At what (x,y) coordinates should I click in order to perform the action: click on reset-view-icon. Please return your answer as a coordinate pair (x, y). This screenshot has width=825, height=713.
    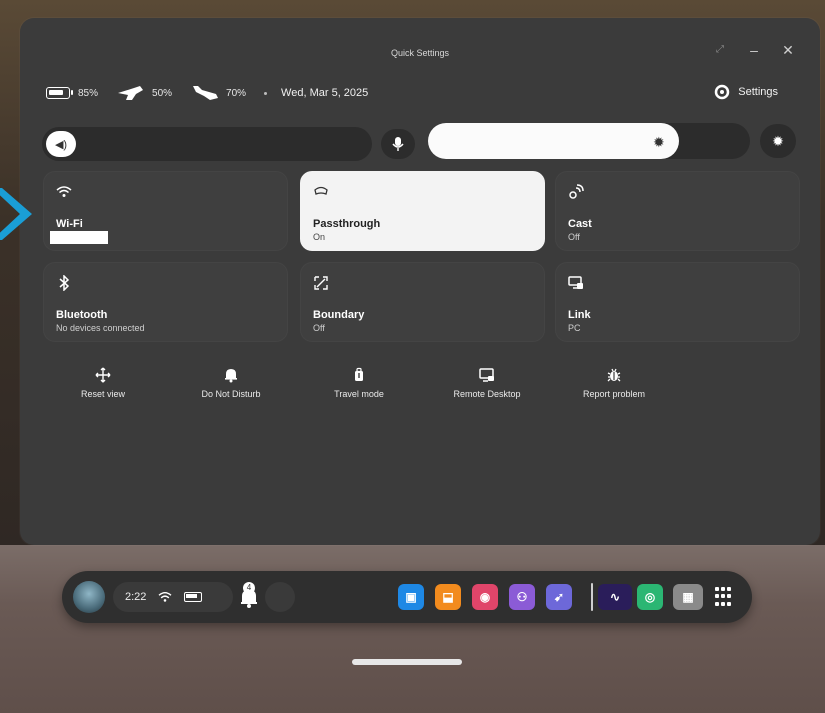
    Looking at the image, I should click on (103, 375).